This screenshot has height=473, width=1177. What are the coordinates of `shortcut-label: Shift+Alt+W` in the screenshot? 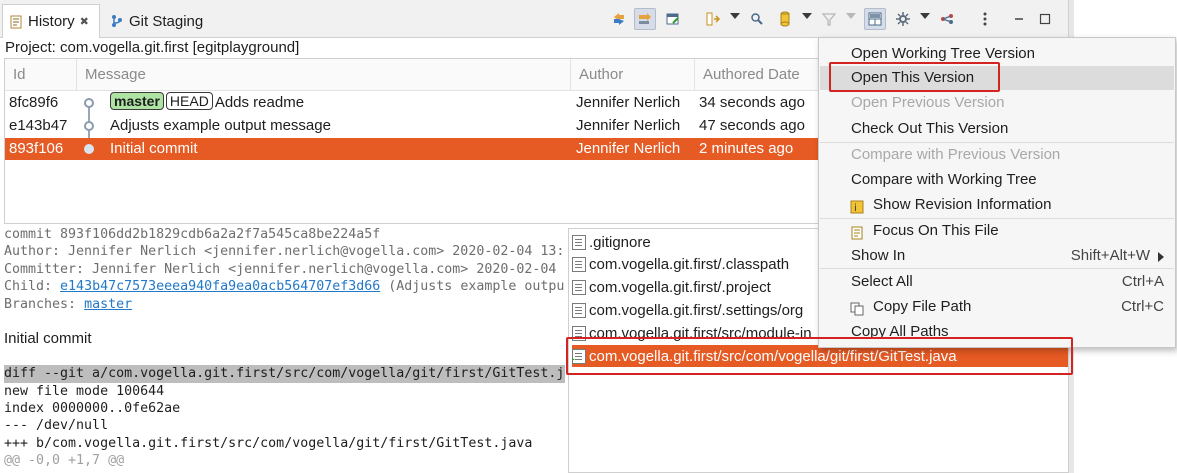 It's located at (1110, 255).